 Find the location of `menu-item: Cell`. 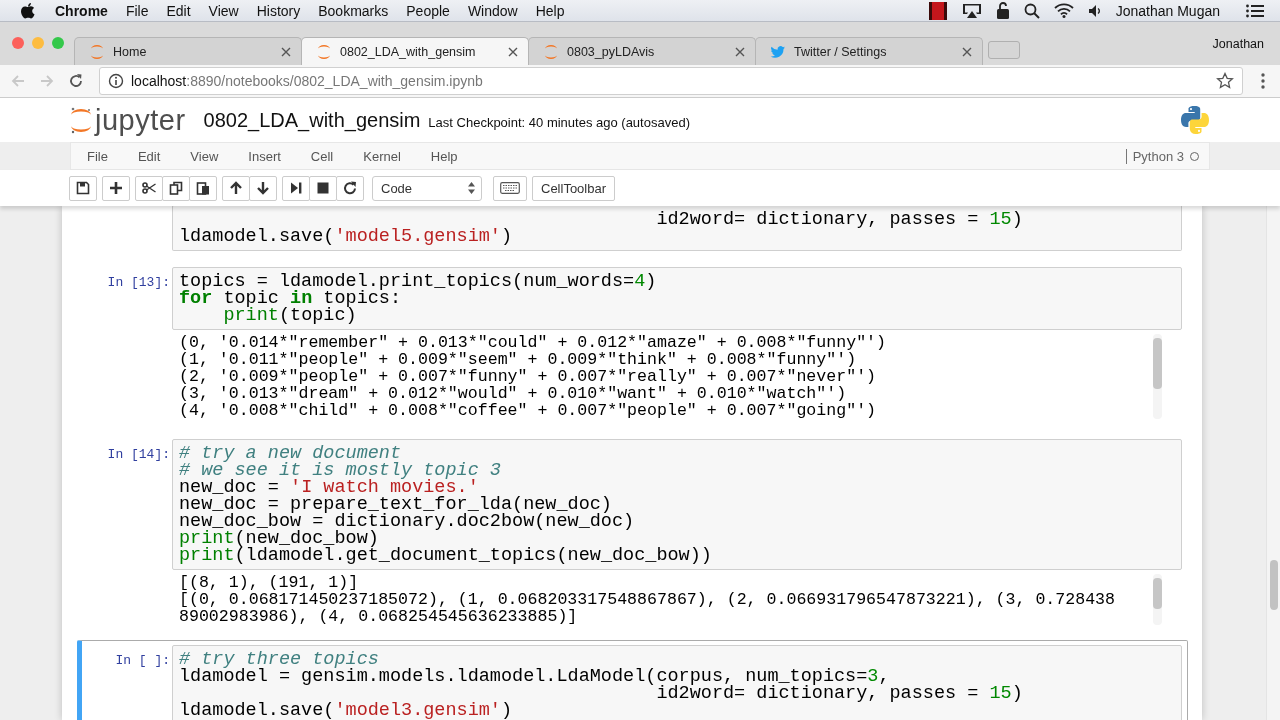

menu-item: Cell is located at coordinates (322, 156).